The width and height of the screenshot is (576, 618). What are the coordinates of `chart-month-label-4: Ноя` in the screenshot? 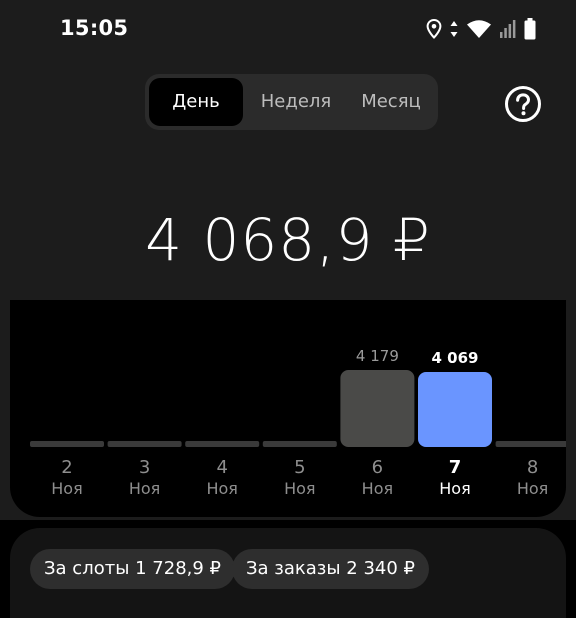 It's located at (221, 488).